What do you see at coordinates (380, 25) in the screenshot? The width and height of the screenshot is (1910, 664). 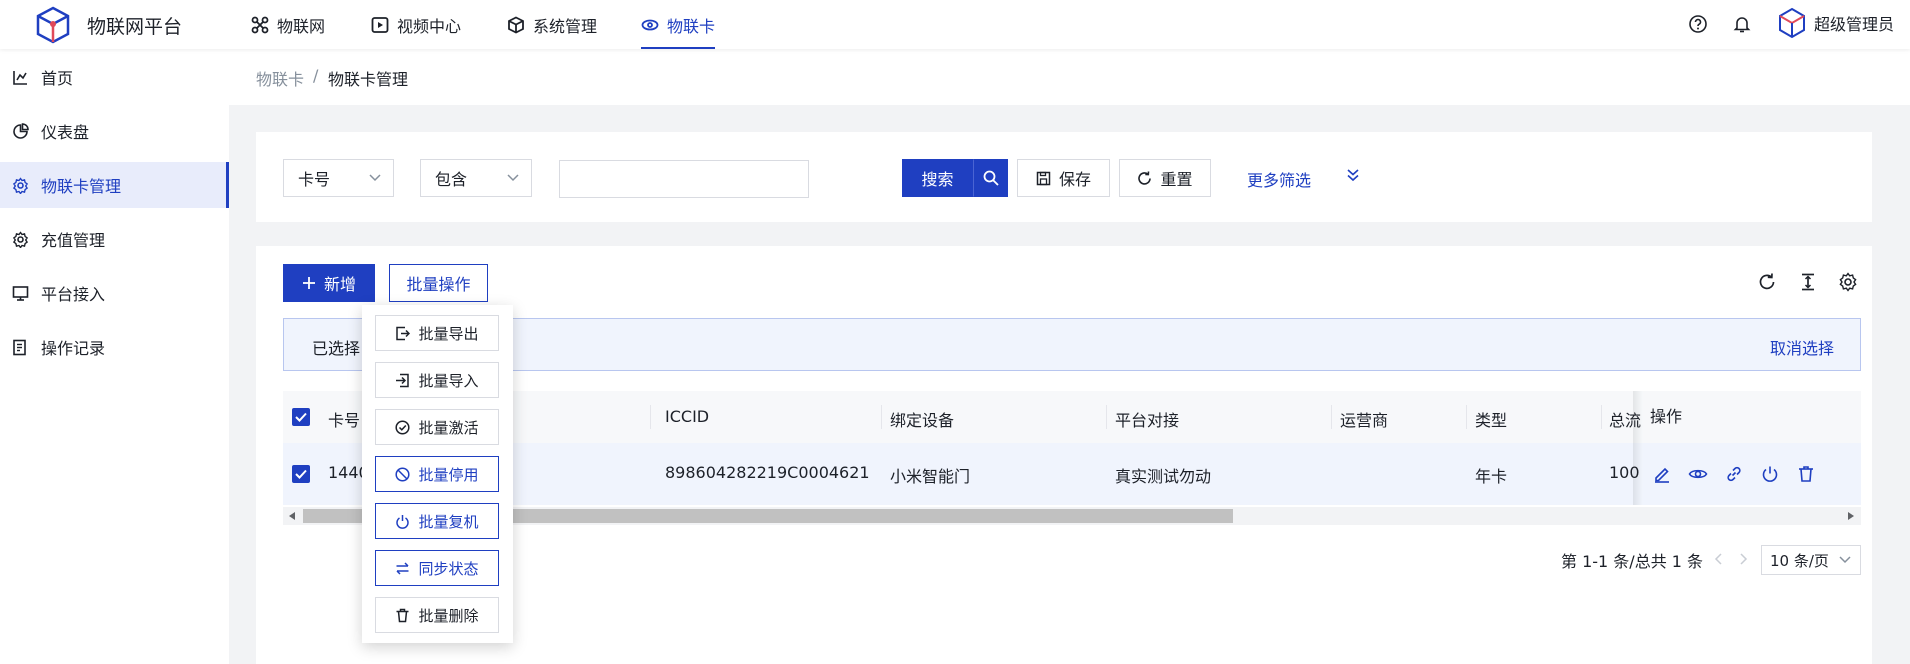 I see `video-play-icon` at bounding box center [380, 25].